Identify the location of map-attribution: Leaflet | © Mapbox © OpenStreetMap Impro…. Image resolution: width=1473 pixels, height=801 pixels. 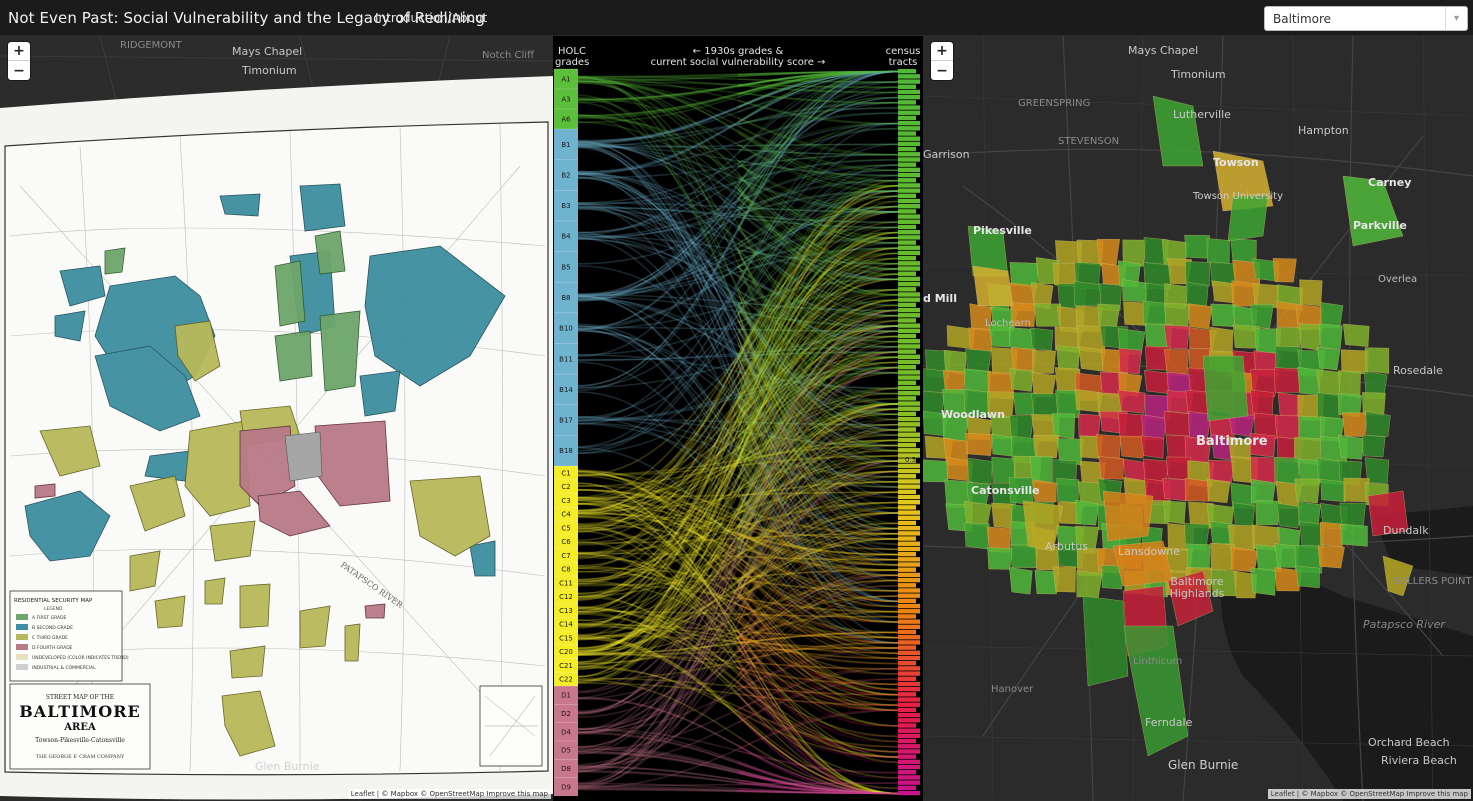
(1369, 794).